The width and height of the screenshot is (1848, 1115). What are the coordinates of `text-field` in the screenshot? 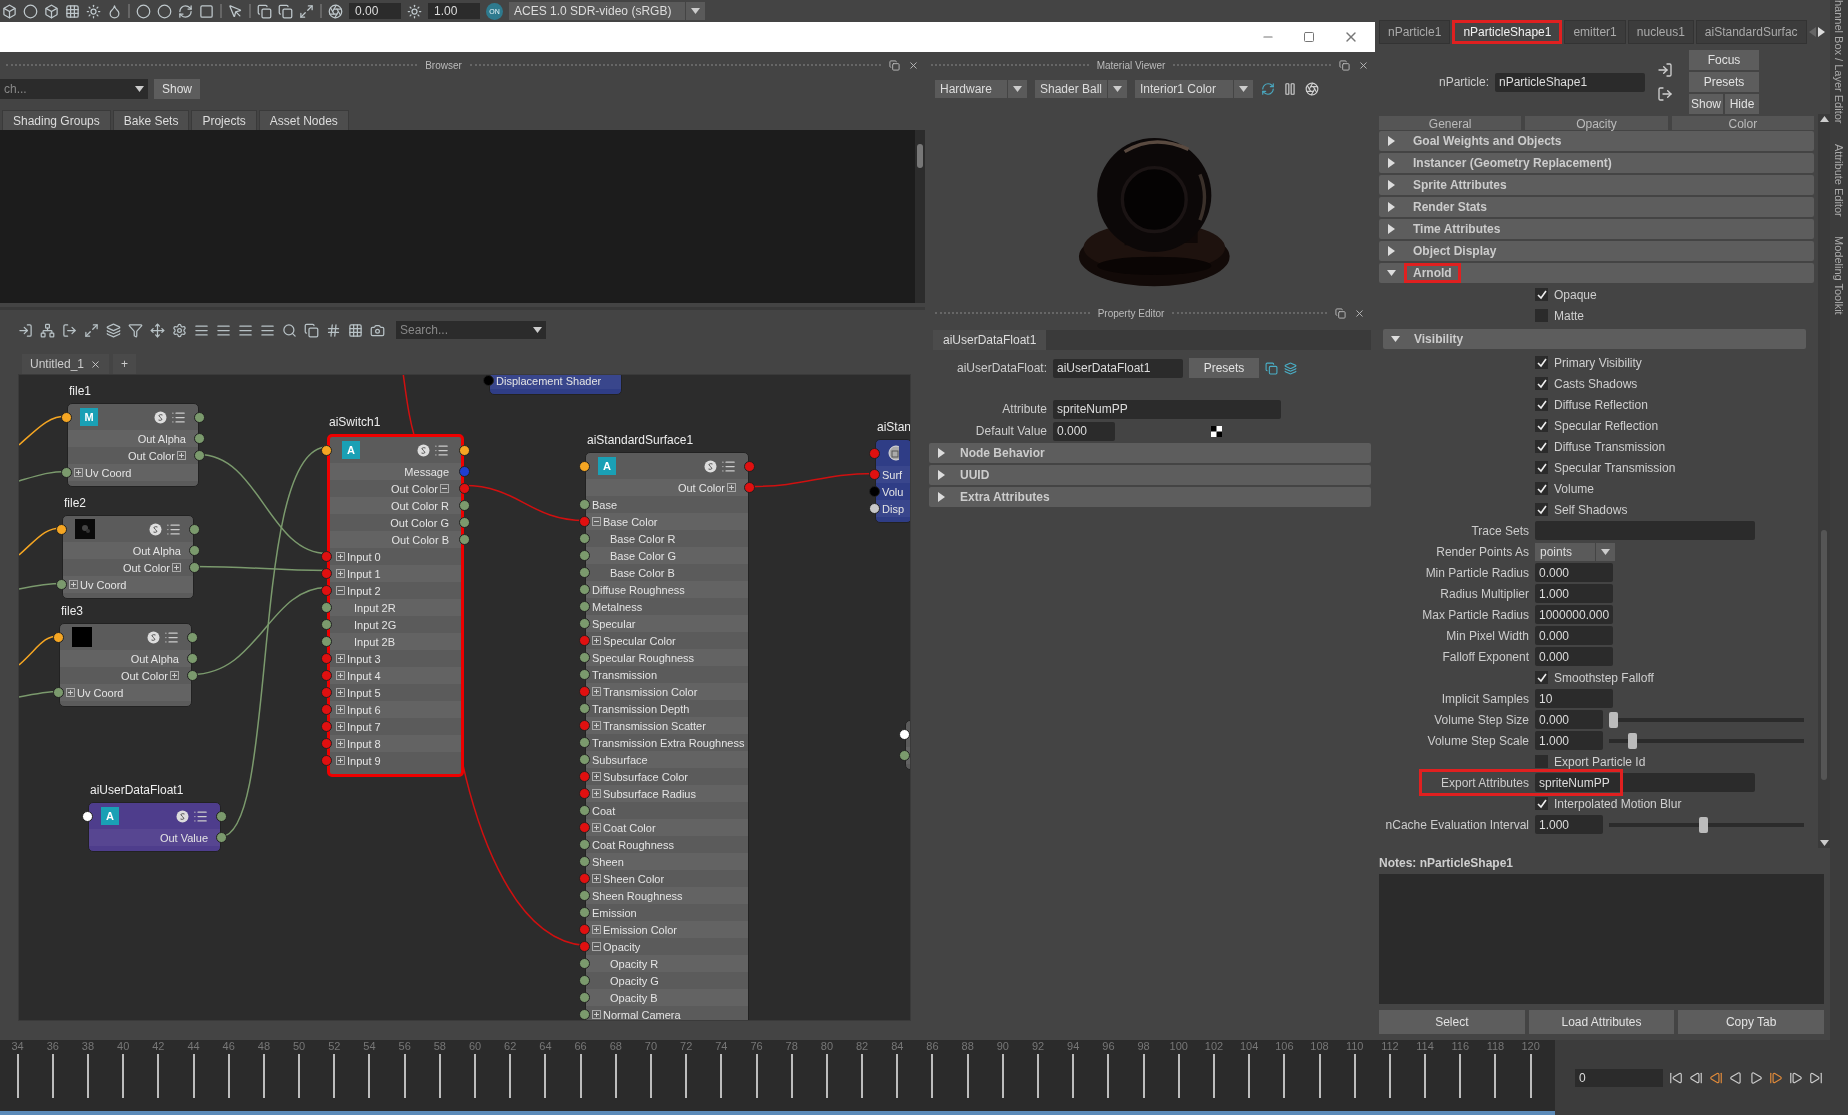 It's located at (1645, 530).